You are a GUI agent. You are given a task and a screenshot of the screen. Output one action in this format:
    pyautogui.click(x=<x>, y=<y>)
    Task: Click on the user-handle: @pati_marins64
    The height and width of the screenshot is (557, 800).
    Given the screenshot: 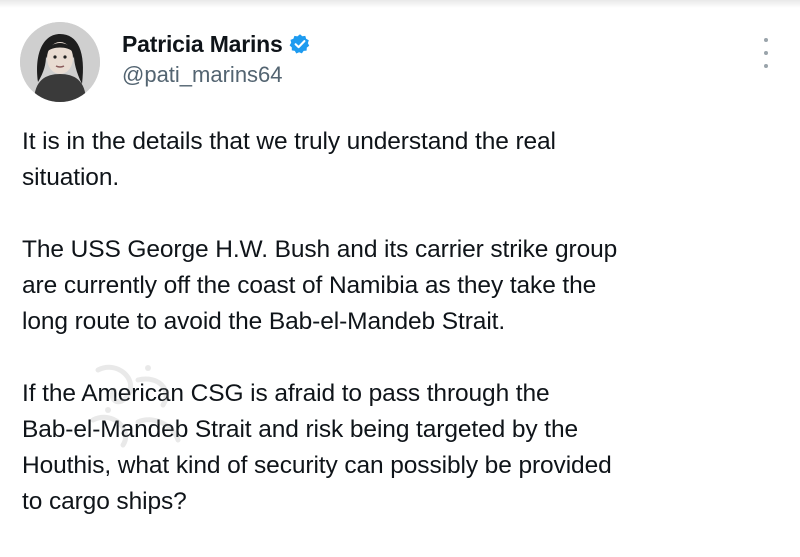 What is the action you would take?
    pyautogui.click(x=216, y=75)
    